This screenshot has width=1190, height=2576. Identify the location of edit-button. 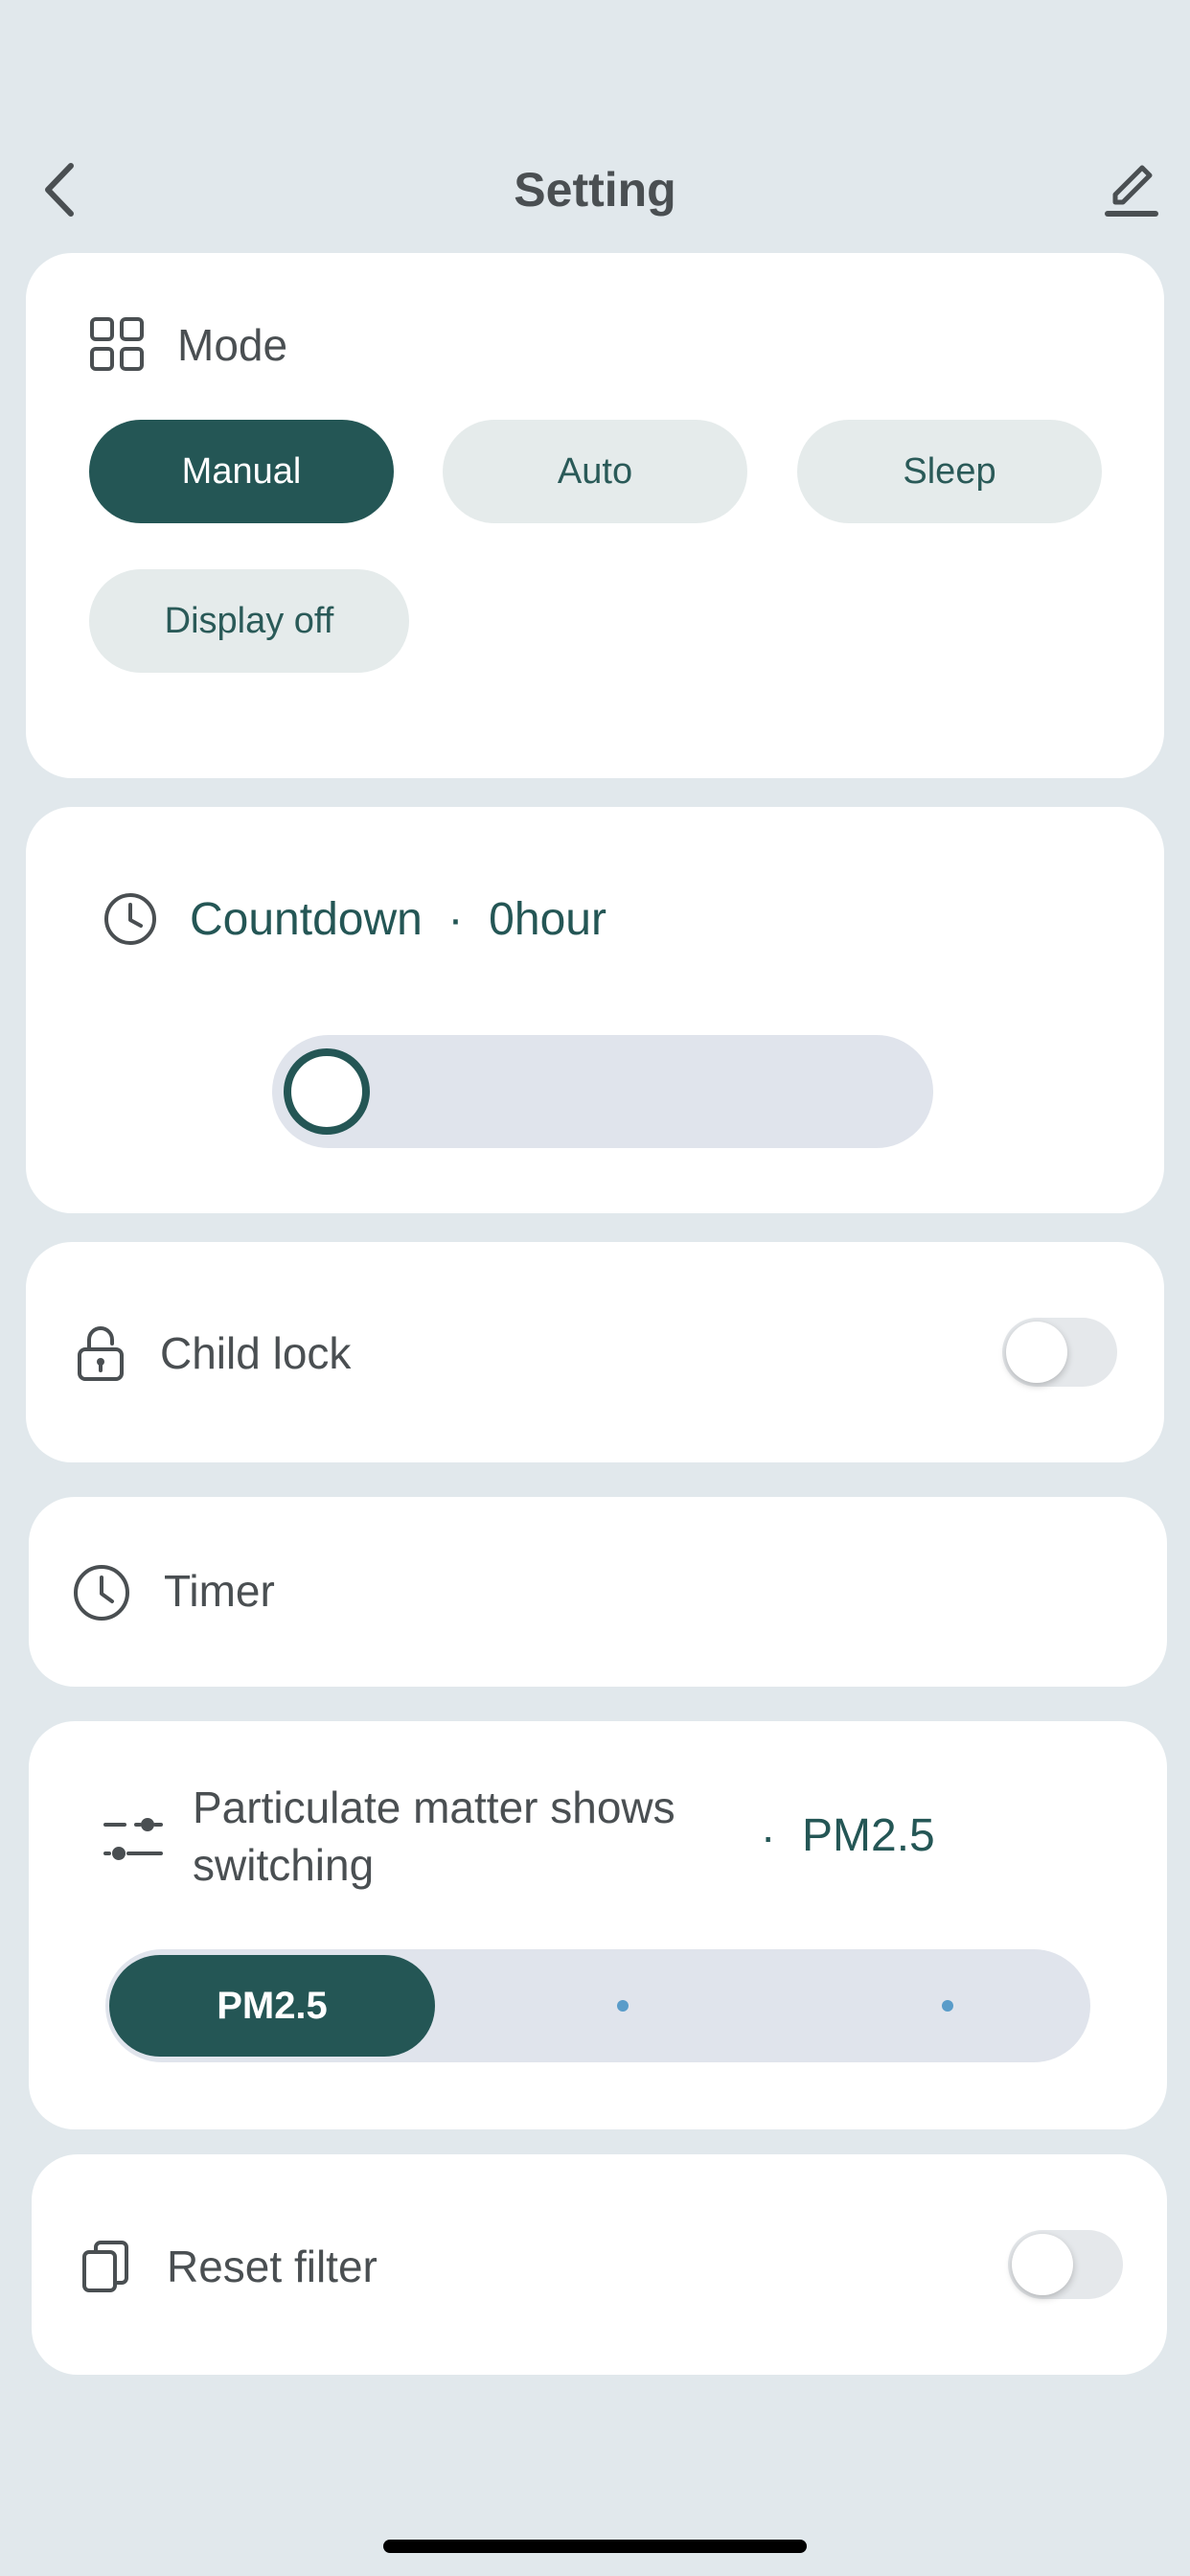
(1132, 189).